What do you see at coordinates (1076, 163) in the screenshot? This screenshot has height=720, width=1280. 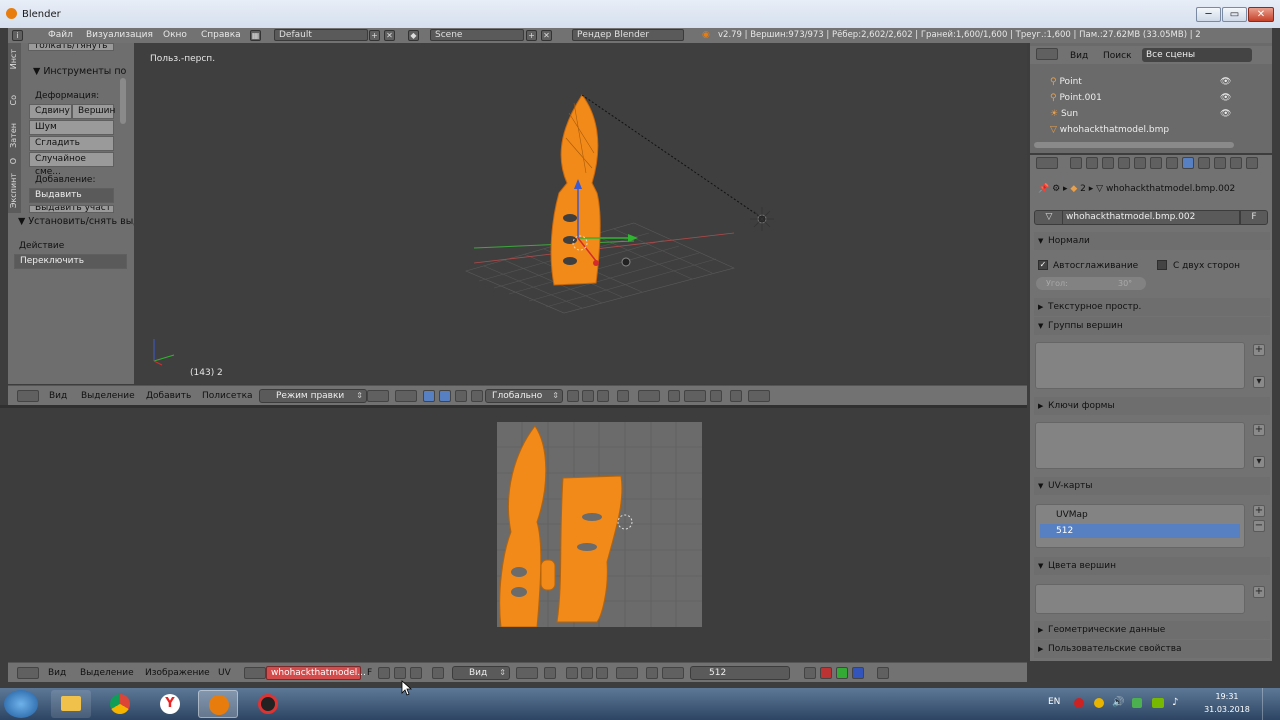 I see `render-tab-icon` at bounding box center [1076, 163].